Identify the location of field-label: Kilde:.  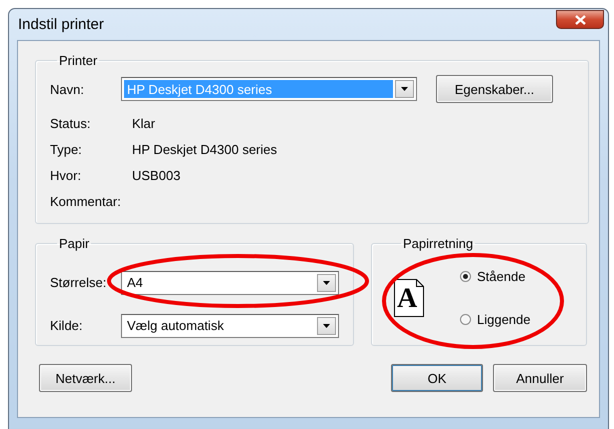
(67, 325).